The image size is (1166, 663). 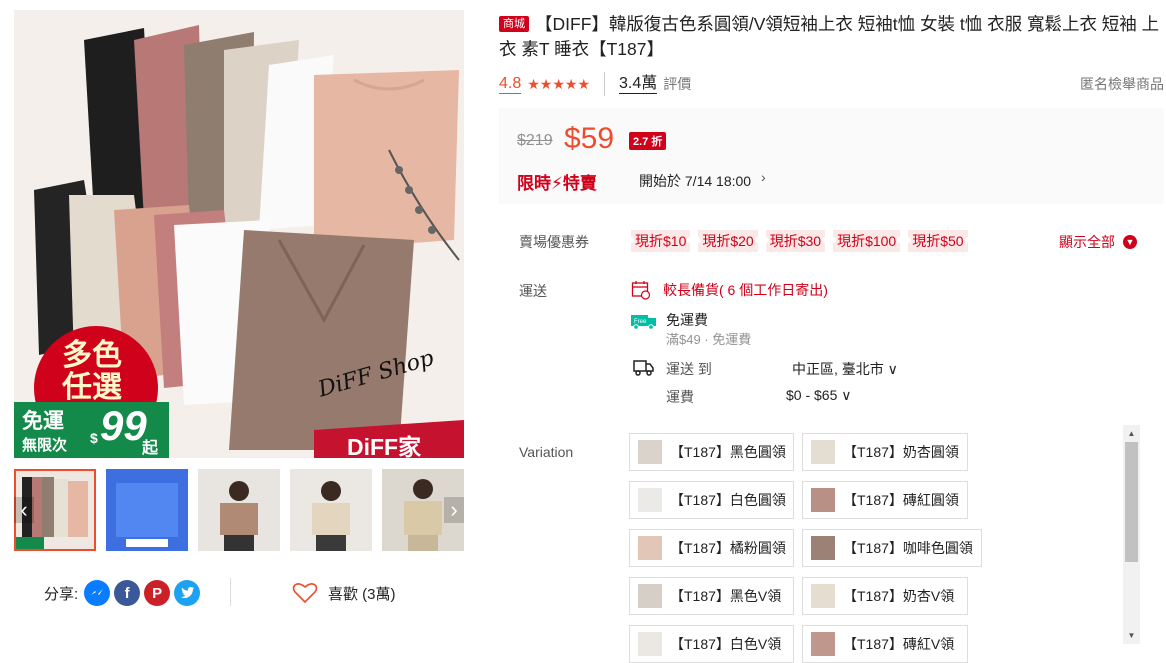 I want to click on multi-color-badge: 多色 任選, so click(x=92, y=372).